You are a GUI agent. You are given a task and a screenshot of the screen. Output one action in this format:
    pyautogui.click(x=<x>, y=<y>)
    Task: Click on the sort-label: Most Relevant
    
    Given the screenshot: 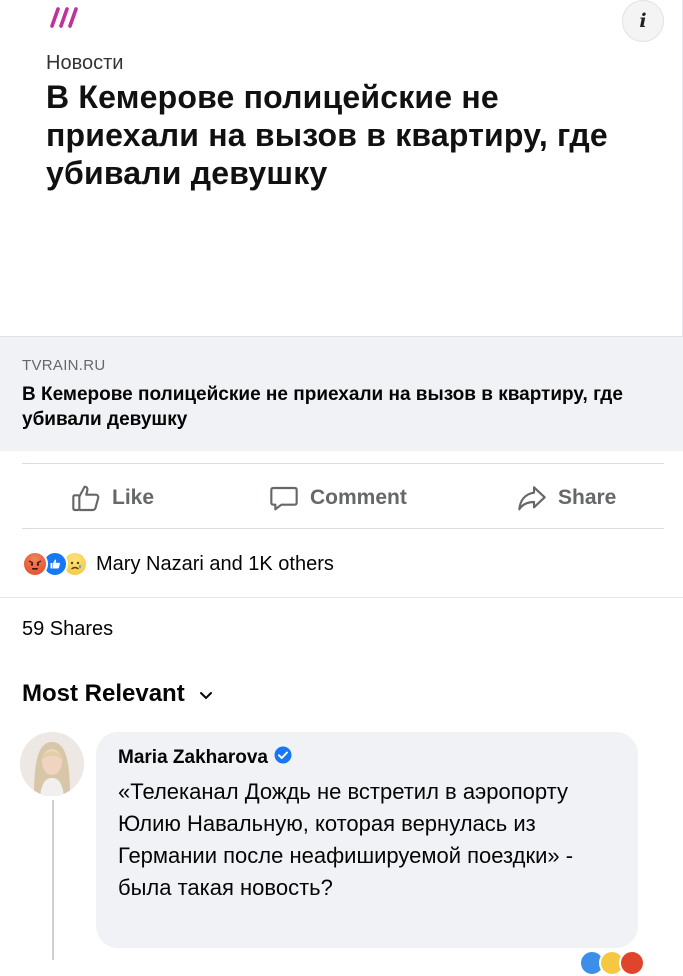 What is the action you would take?
    pyautogui.click(x=103, y=693)
    